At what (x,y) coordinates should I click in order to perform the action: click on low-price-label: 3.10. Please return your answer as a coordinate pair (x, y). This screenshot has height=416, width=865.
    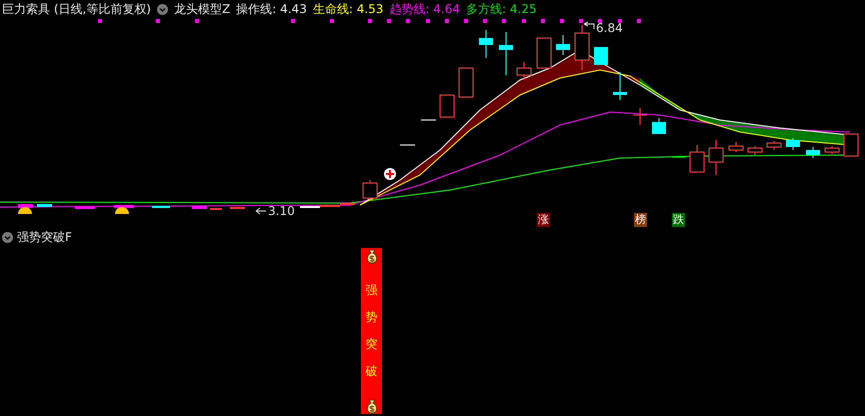
    Looking at the image, I should click on (281, 211).